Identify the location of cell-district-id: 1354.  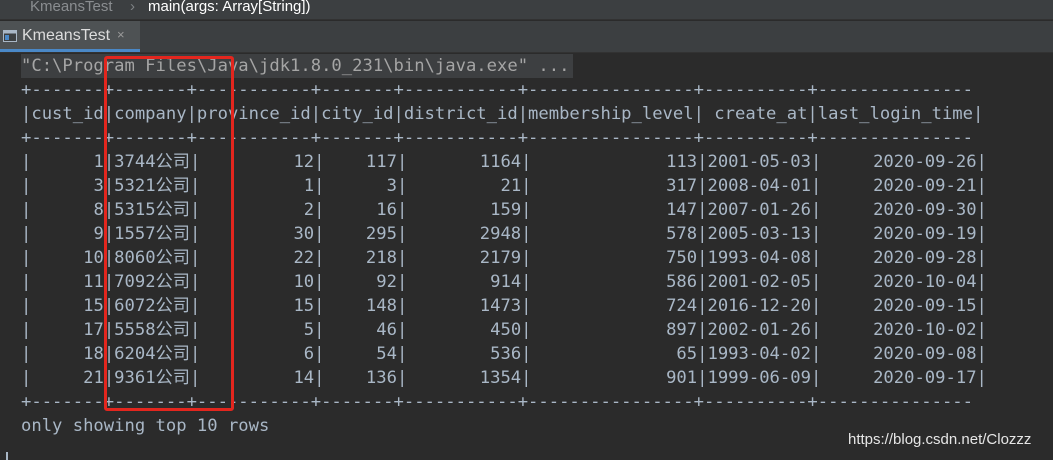
(500, 378).